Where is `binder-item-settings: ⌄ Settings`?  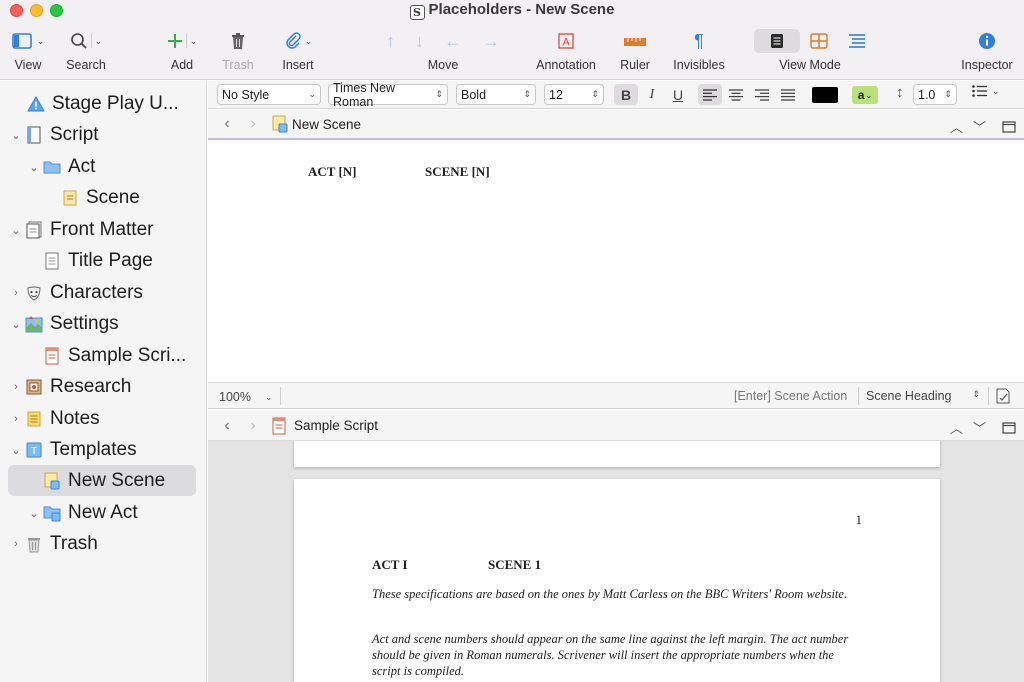 binder-item-settings: ⌄ Settings is located at coordinates (63, 324).